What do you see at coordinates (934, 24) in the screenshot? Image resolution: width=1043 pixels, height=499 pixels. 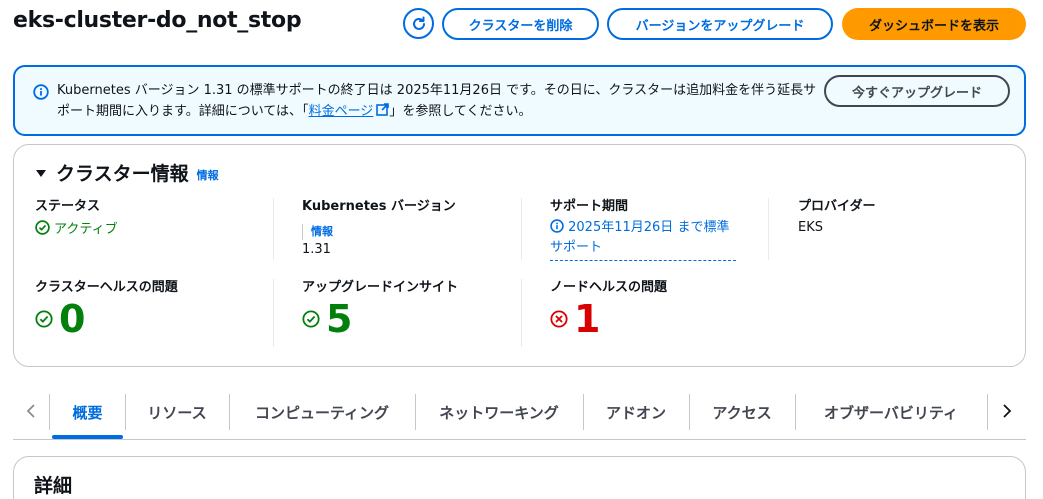 I see `view-dashboard-button: ダッシュボードを表示` at bounding box center [934, 24].